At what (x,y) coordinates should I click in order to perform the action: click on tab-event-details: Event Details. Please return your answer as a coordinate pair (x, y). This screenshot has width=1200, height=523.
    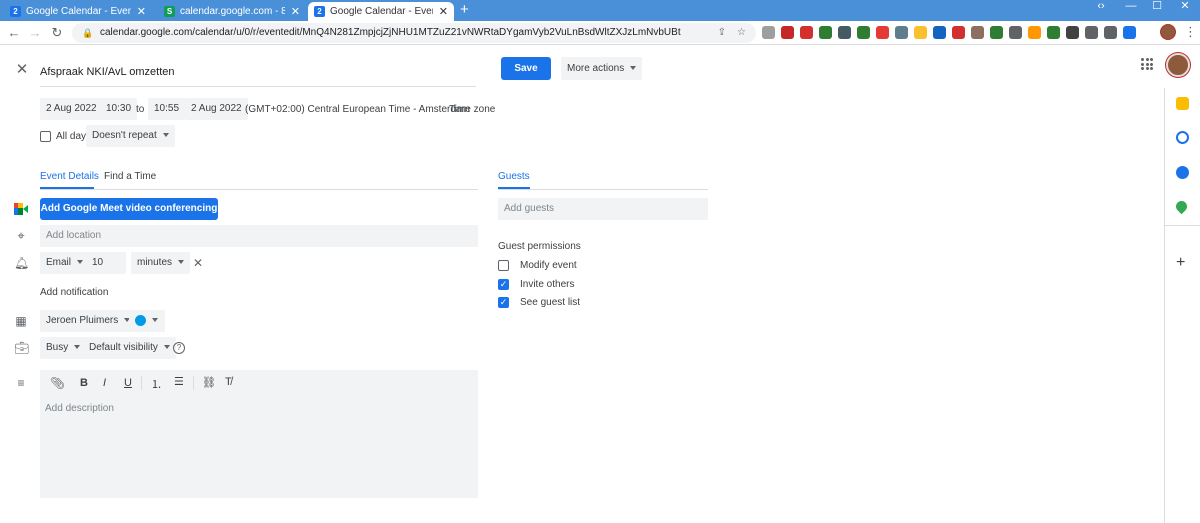
    Looking at the image, I should click on (69, 176).